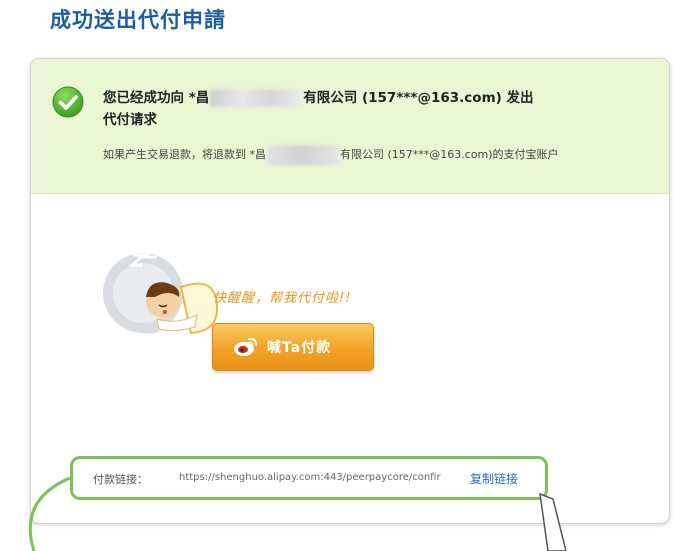 The image size is (689, 551). What do you see at coordinates (299, 348) in the screenshot?
I see `remind-button-label: 喊Ta付款` at bounding box center [299, 348].